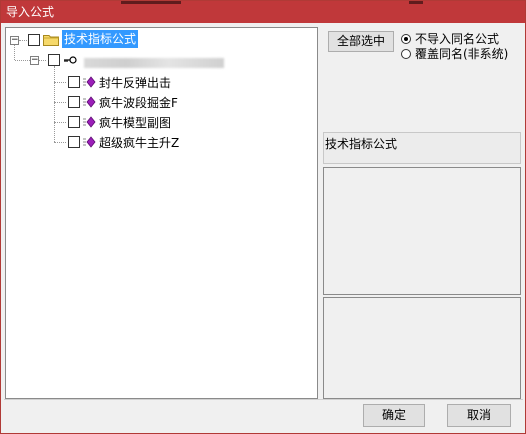  What do you see at coordinates (394, 415) in the screenshot?
I see `ok-button: 确定` at bounding box center [394, 415].